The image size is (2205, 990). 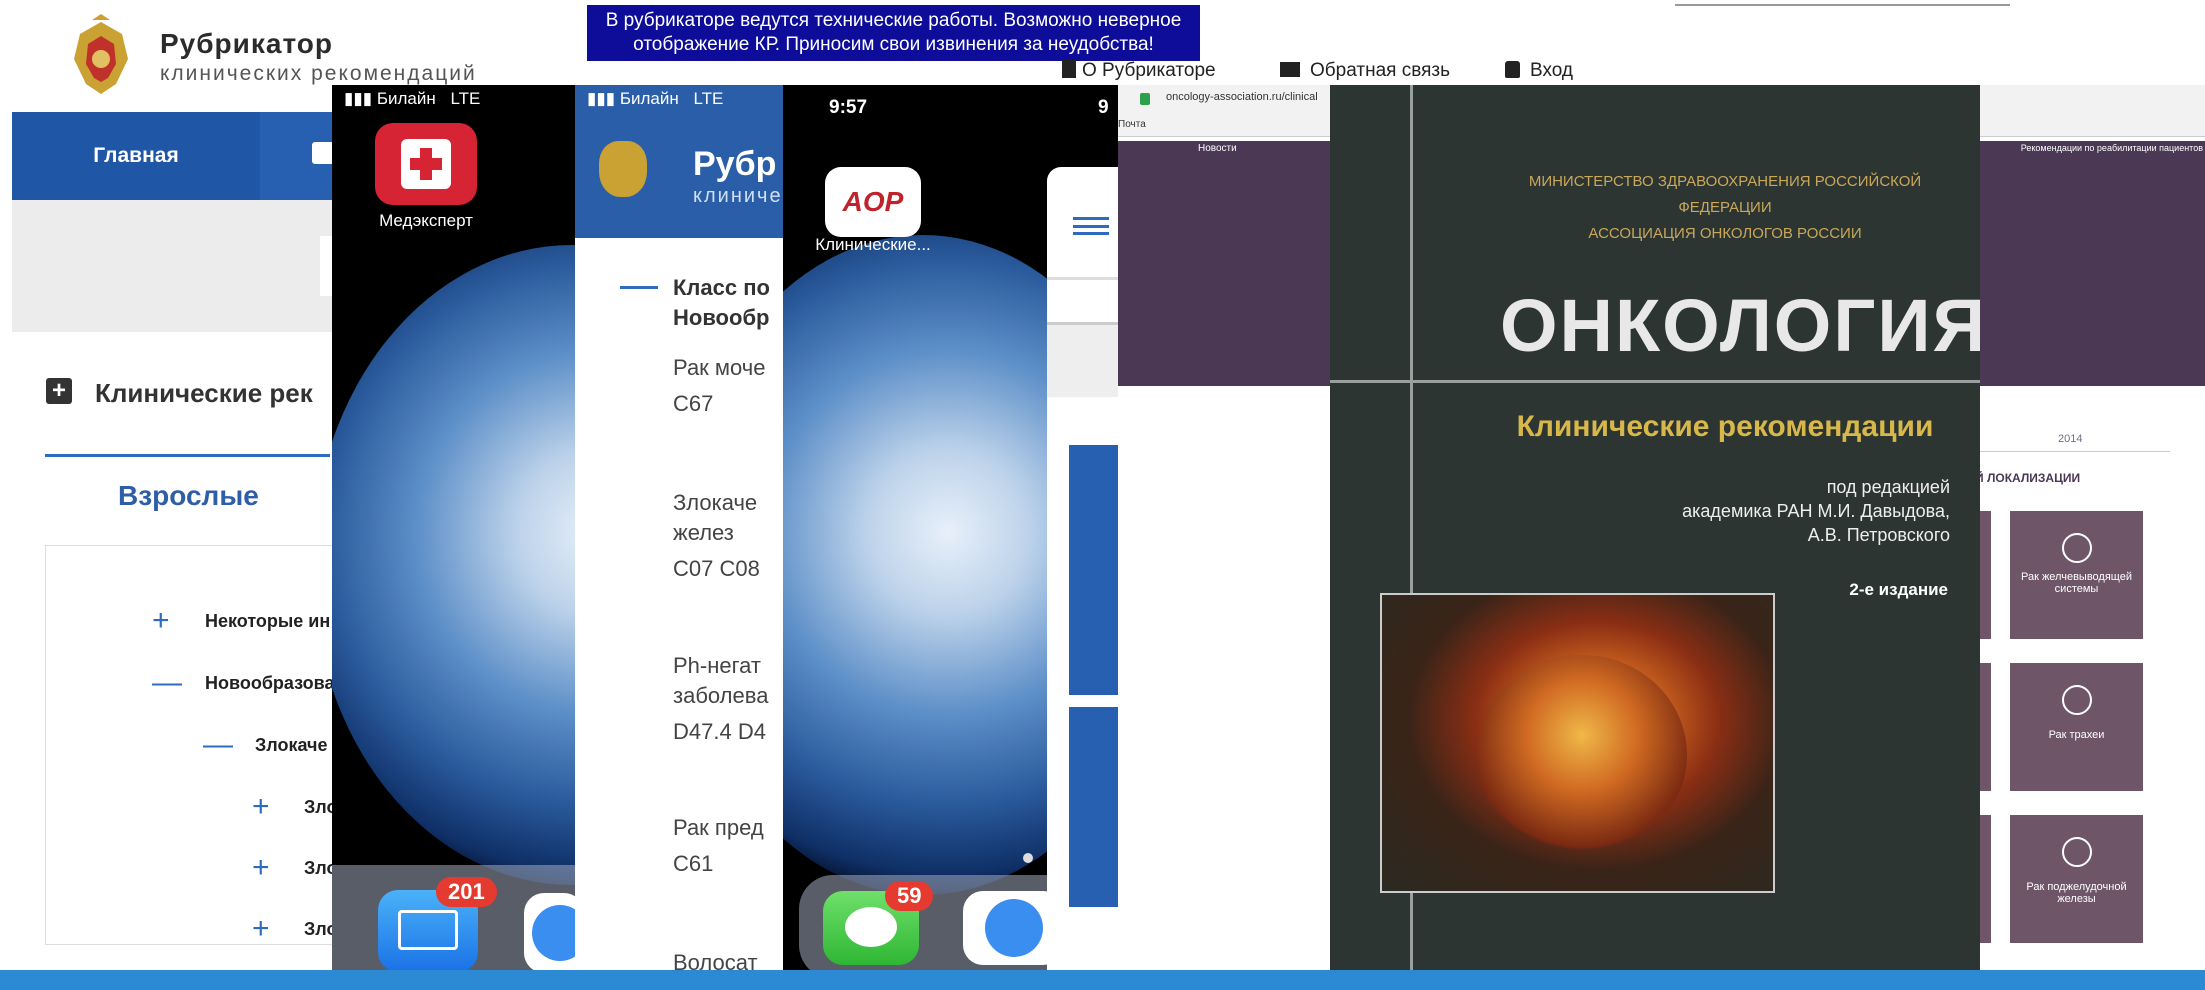 What do you see at coordinates (1539, 71) in the screenshot?
I see `login-link: Вход` at bounding box center [1539, 71].